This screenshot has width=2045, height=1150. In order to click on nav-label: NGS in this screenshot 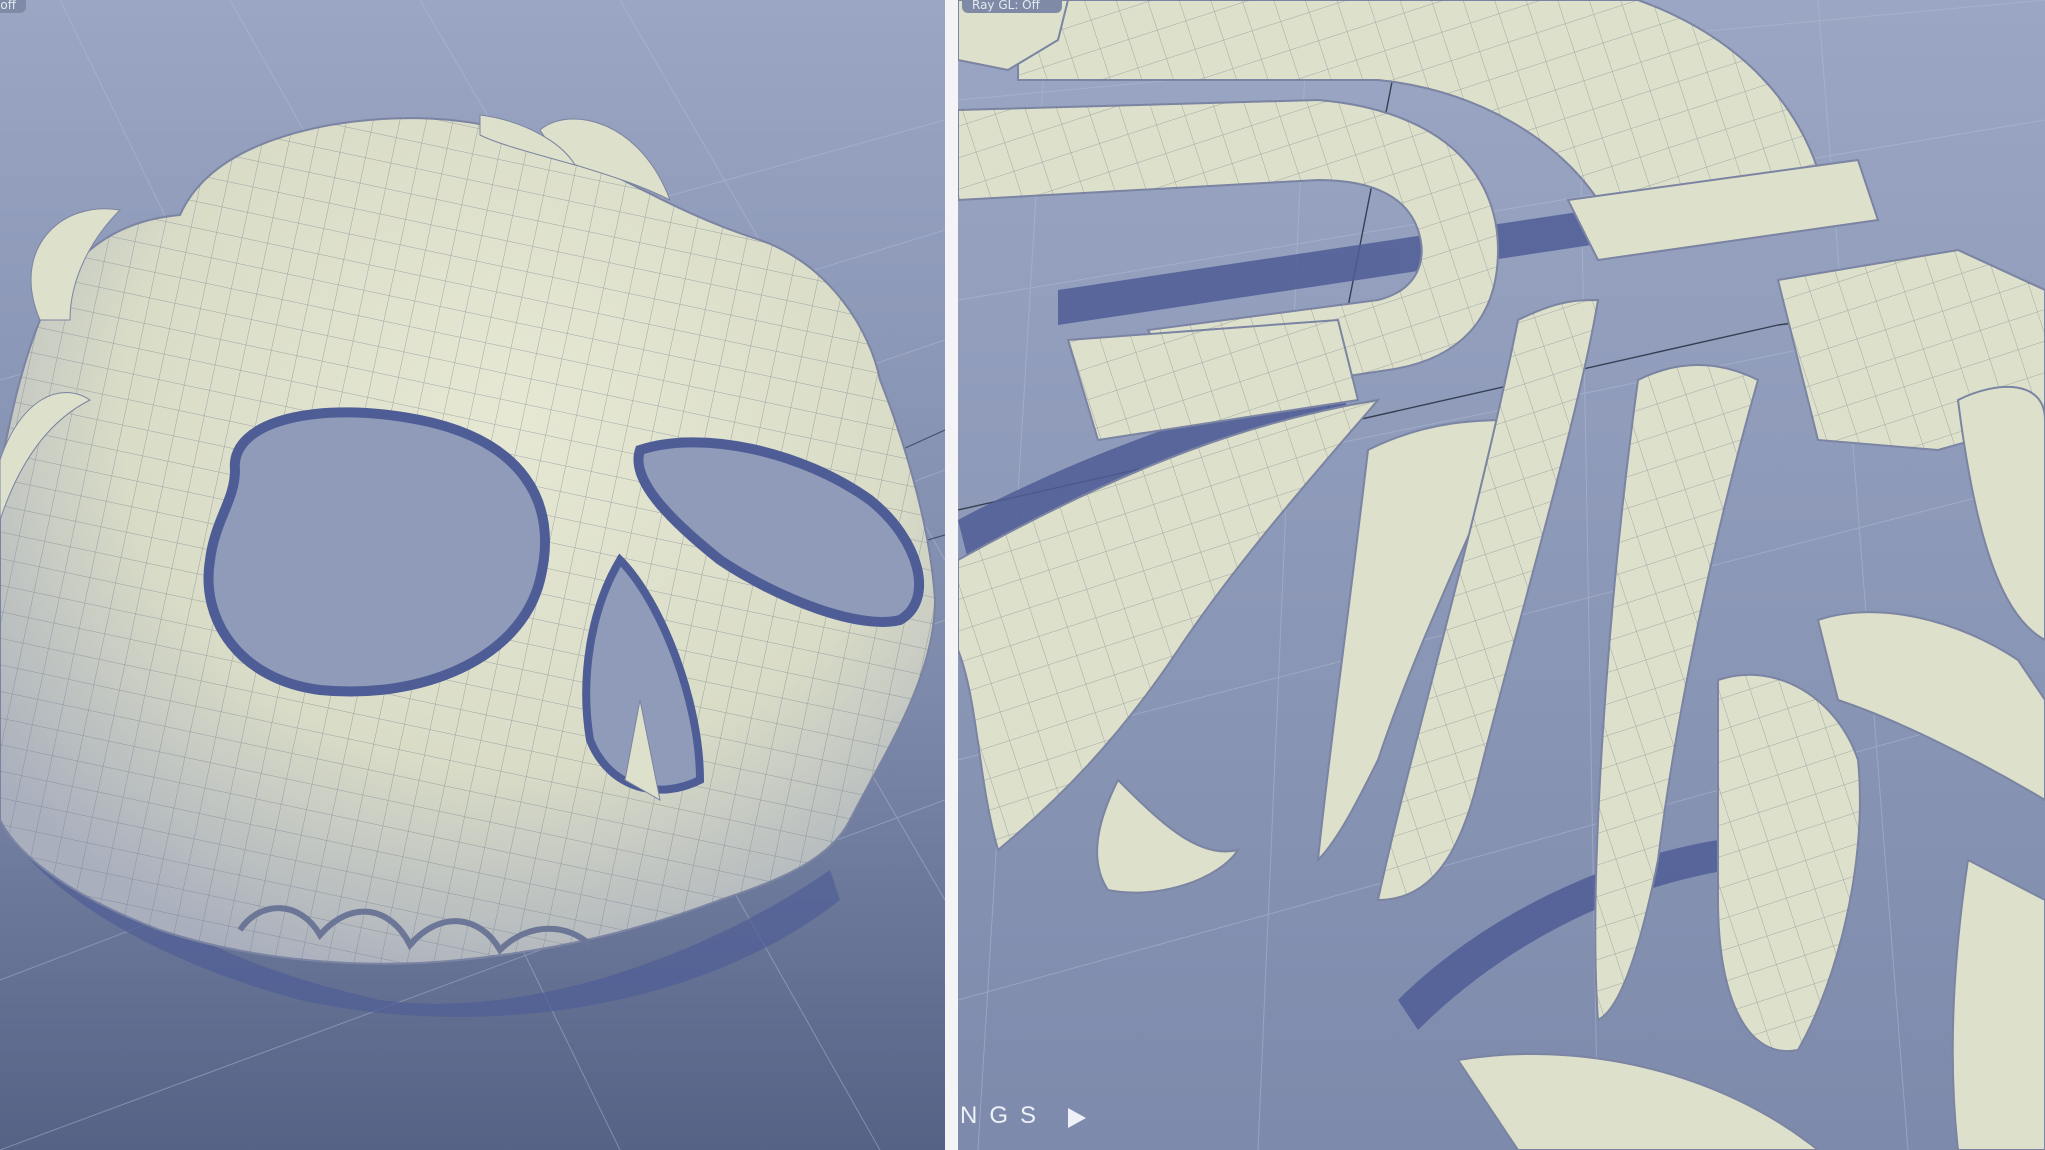, I will do `click(1004, 1116)`.